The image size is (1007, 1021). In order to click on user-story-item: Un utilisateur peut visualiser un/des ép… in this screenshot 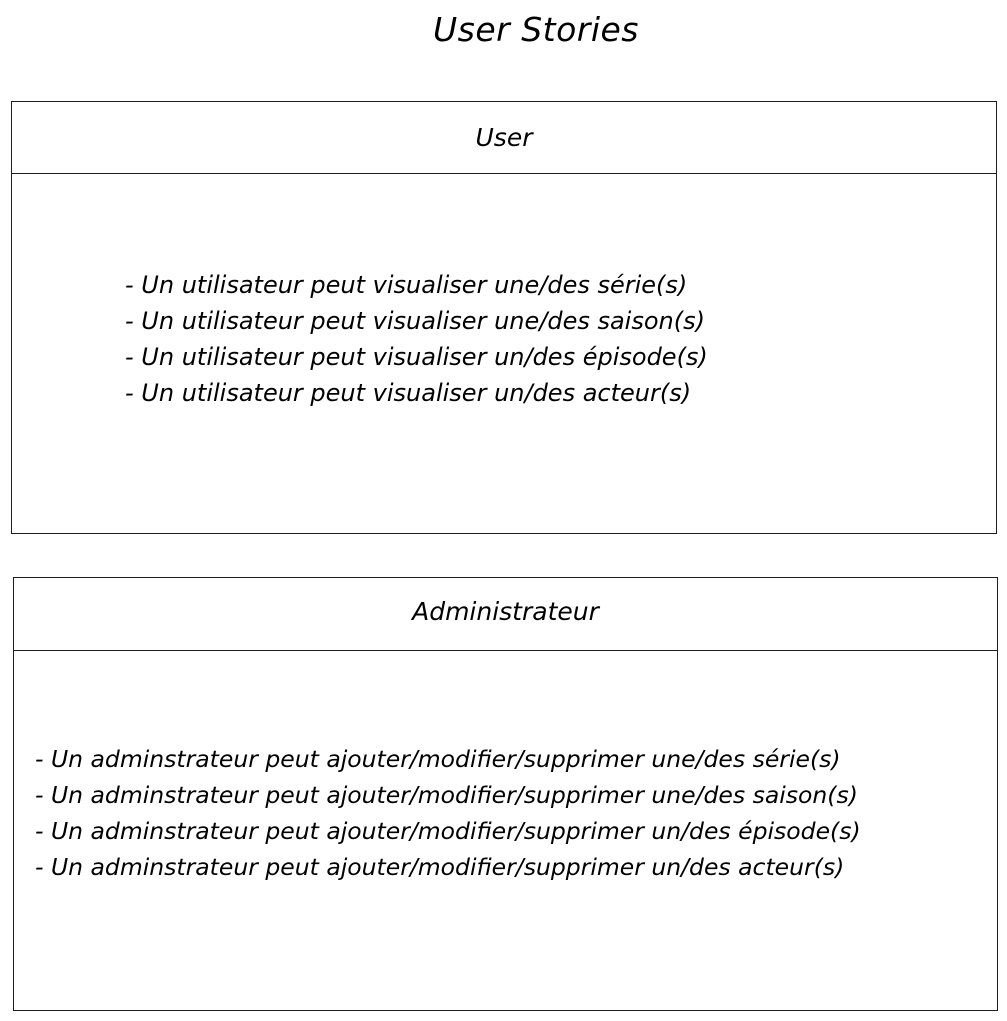, I will do `click(416, 357)`.